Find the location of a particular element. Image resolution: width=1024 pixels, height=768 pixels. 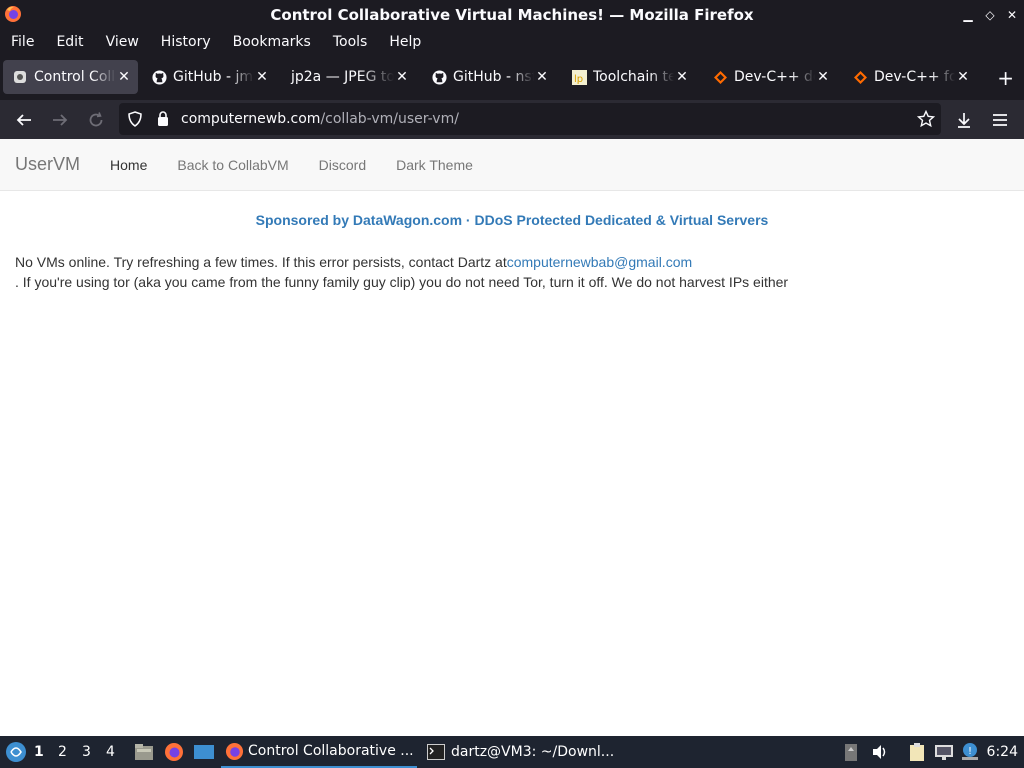

desktop-icon is located at coordinates (204, 752).